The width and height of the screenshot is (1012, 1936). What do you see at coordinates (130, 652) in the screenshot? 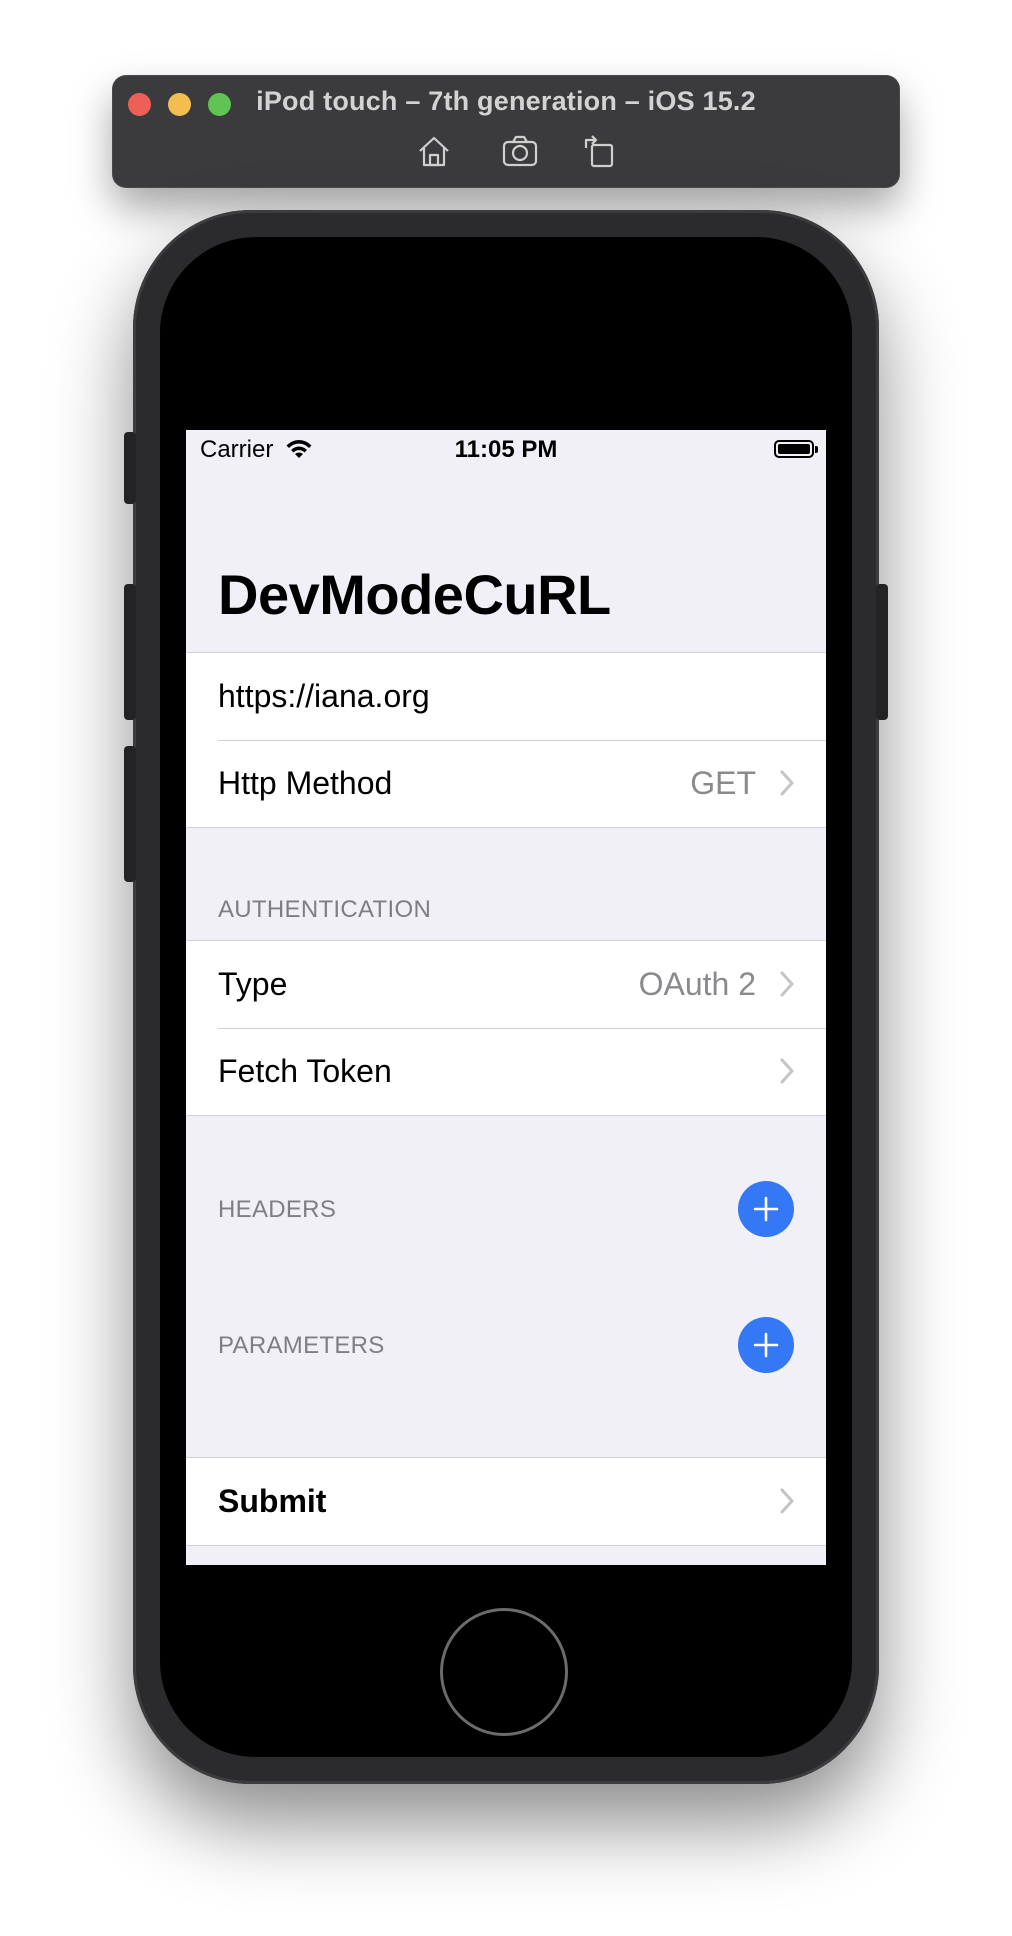
I see `volume-up-button` at bounding box center [130, 652].